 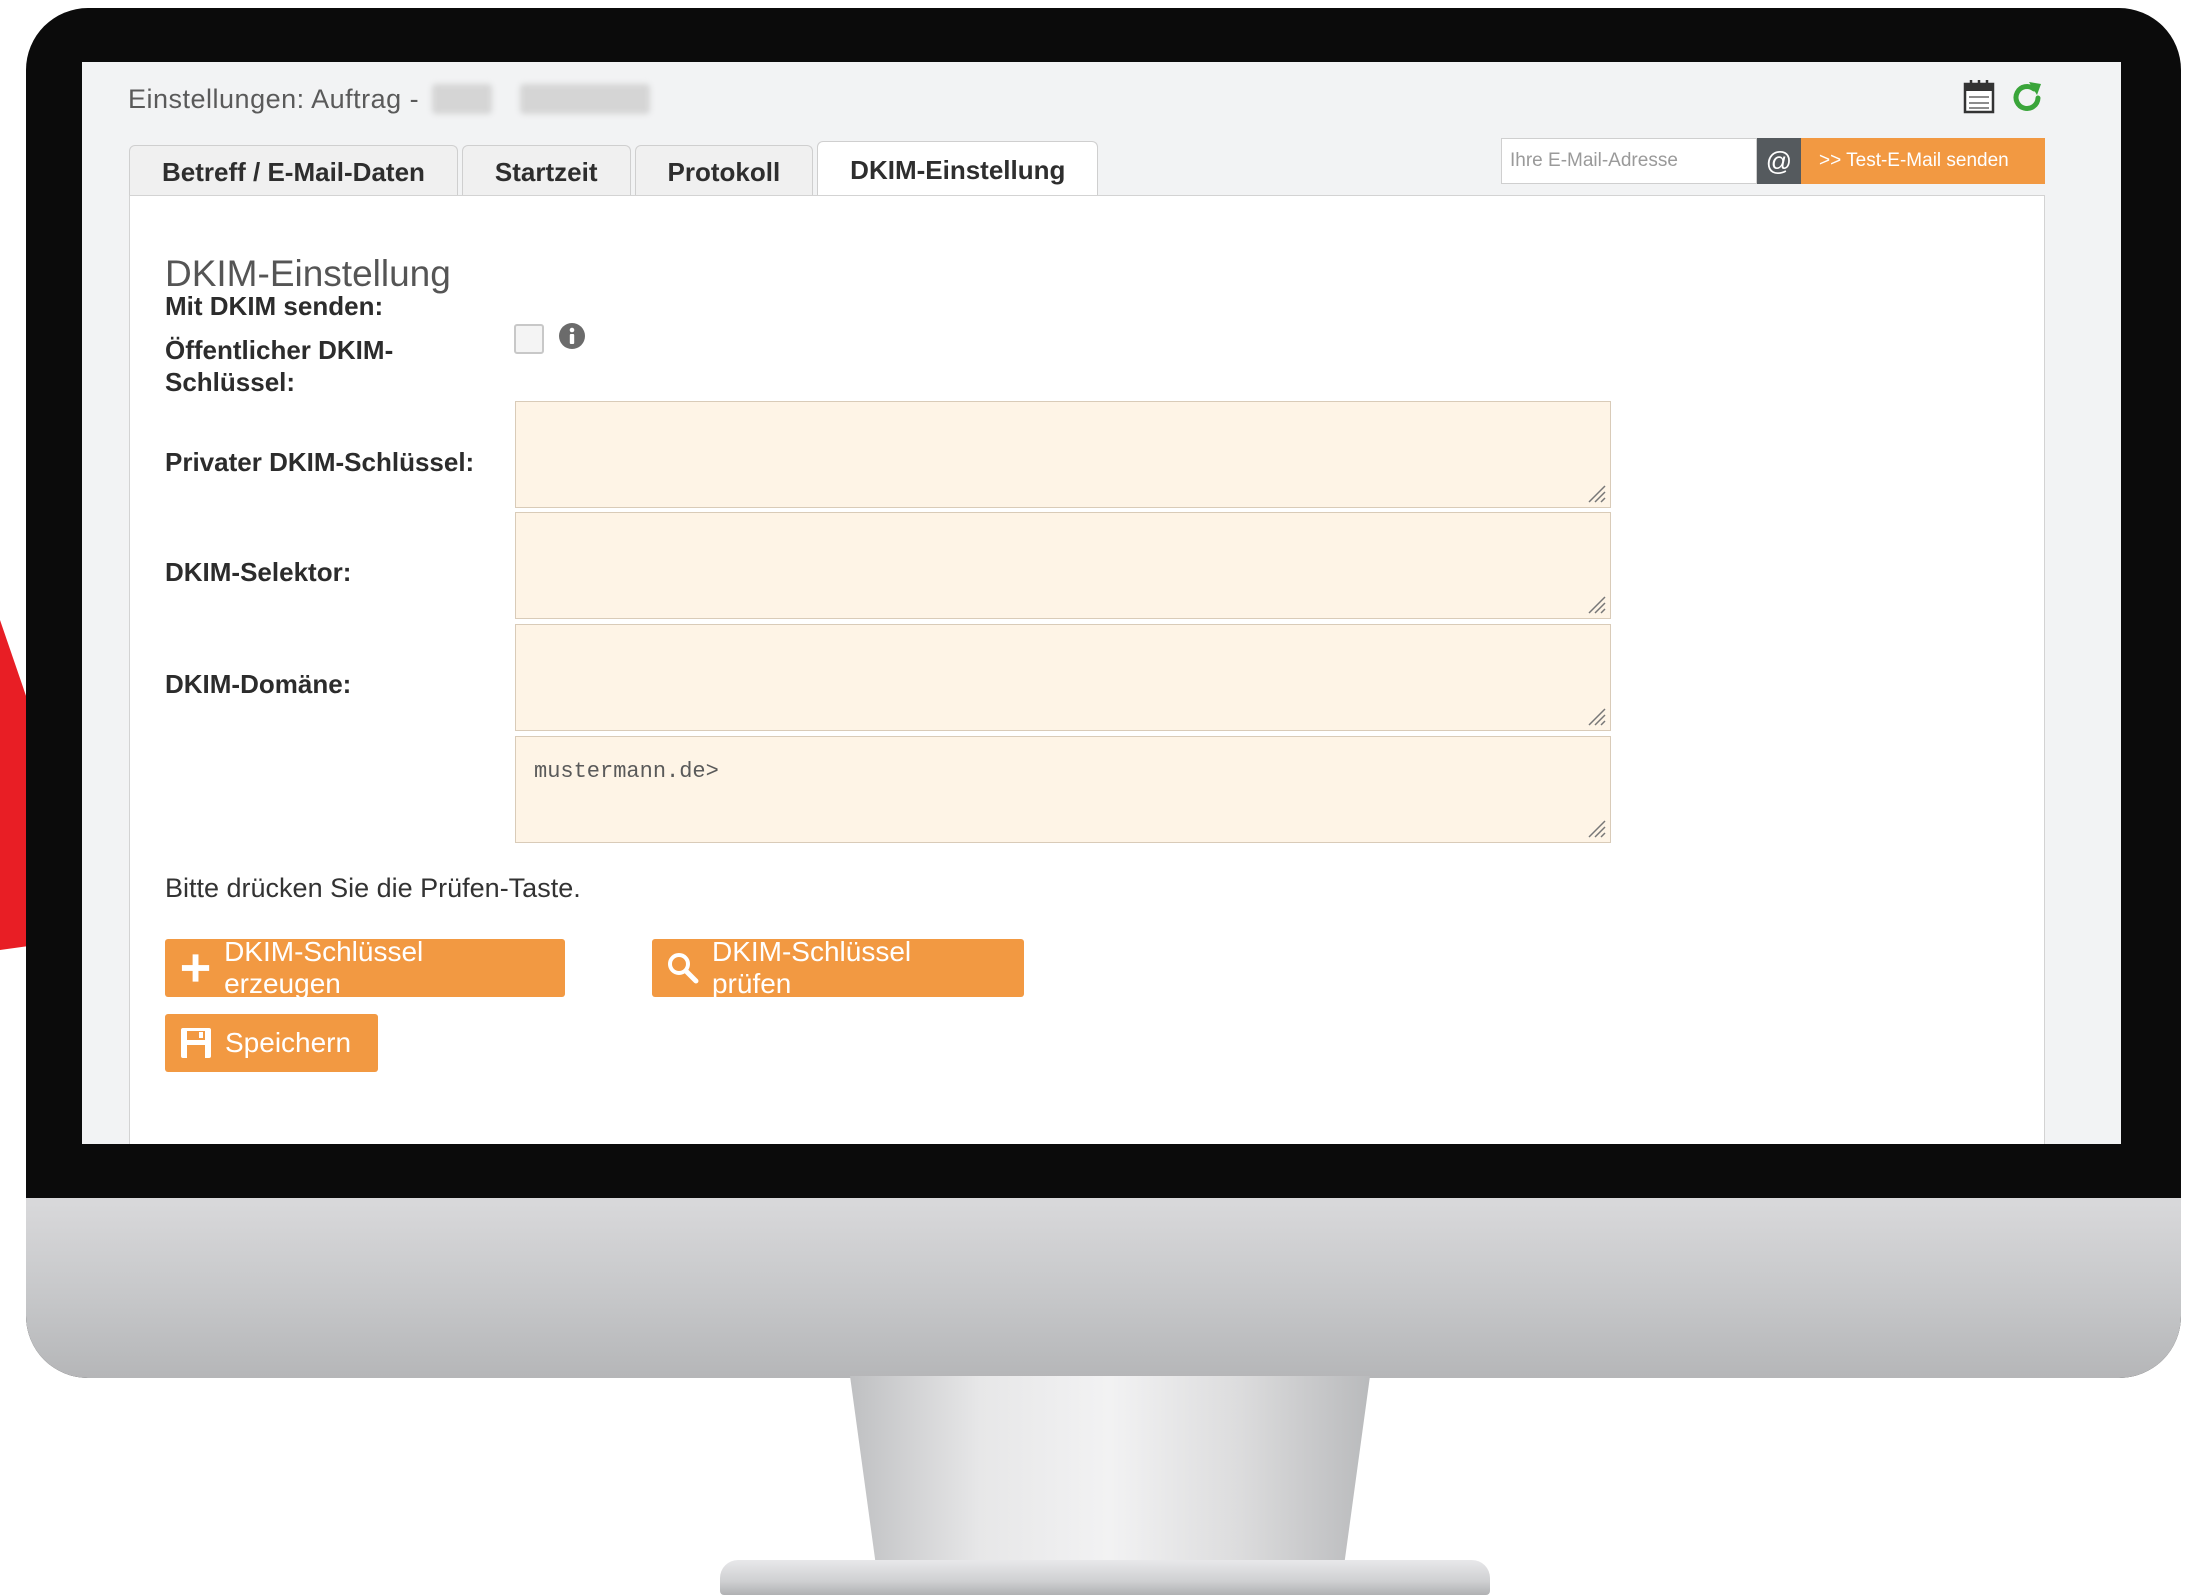 I want to click on selector-label: DKIM-Selektor:, so click(x=258, y=572).